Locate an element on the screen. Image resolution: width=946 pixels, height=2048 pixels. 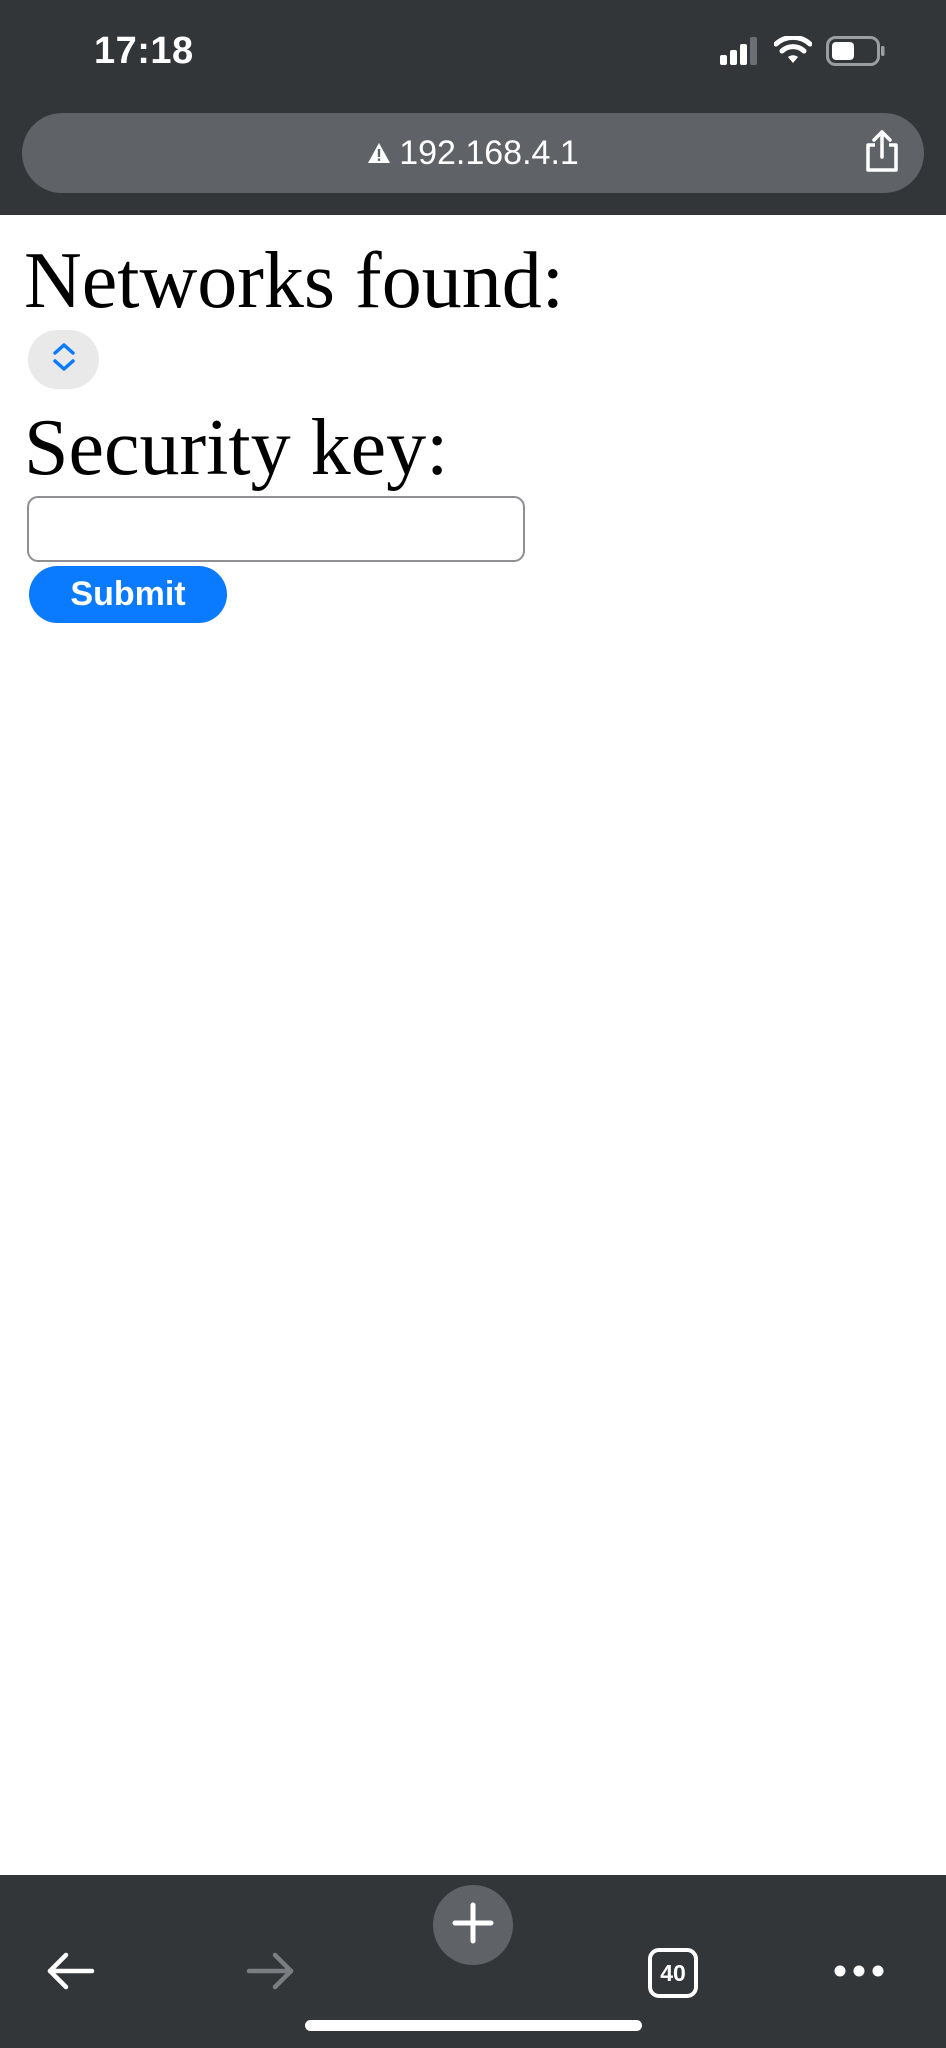
wifi-icon is located at coordinates (793, 52).